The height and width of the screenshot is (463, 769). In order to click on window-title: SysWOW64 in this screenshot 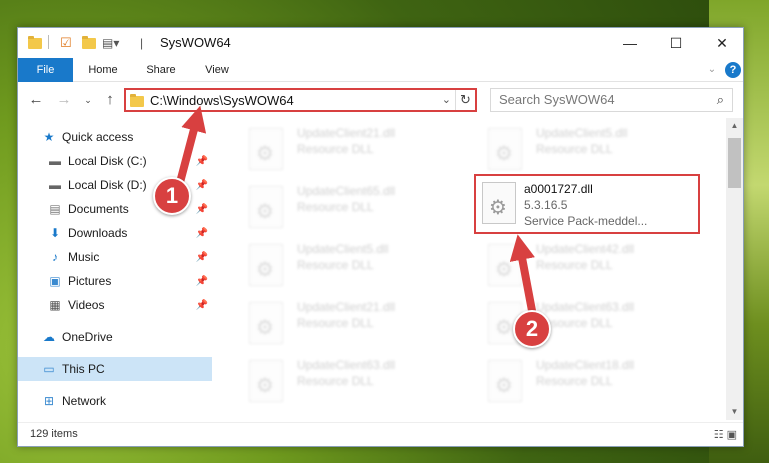, I will do `click(195, 42)`.